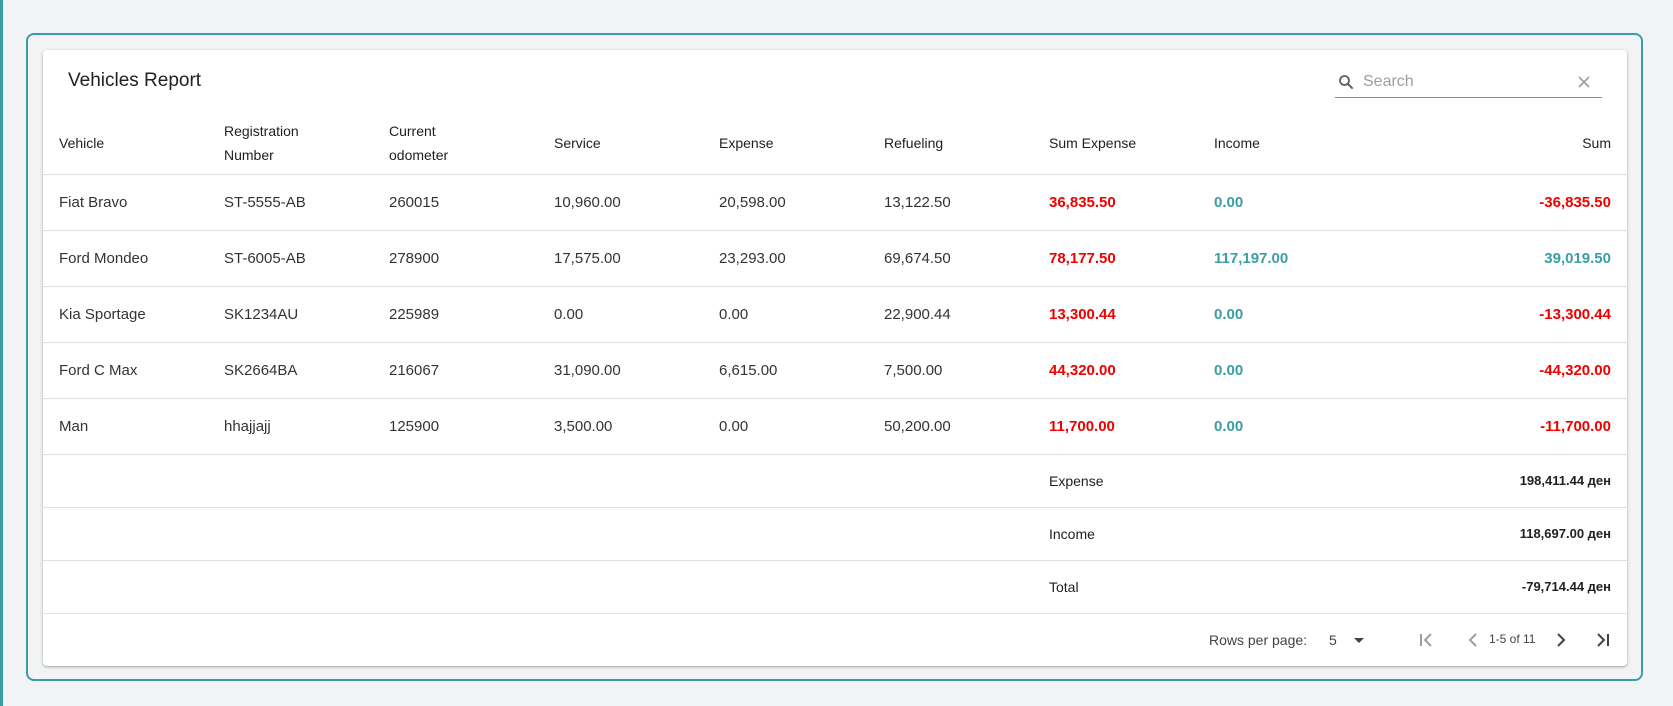 This screenshot has width=1673, height=706. I want to click on search-icon, so click(1346, 82).